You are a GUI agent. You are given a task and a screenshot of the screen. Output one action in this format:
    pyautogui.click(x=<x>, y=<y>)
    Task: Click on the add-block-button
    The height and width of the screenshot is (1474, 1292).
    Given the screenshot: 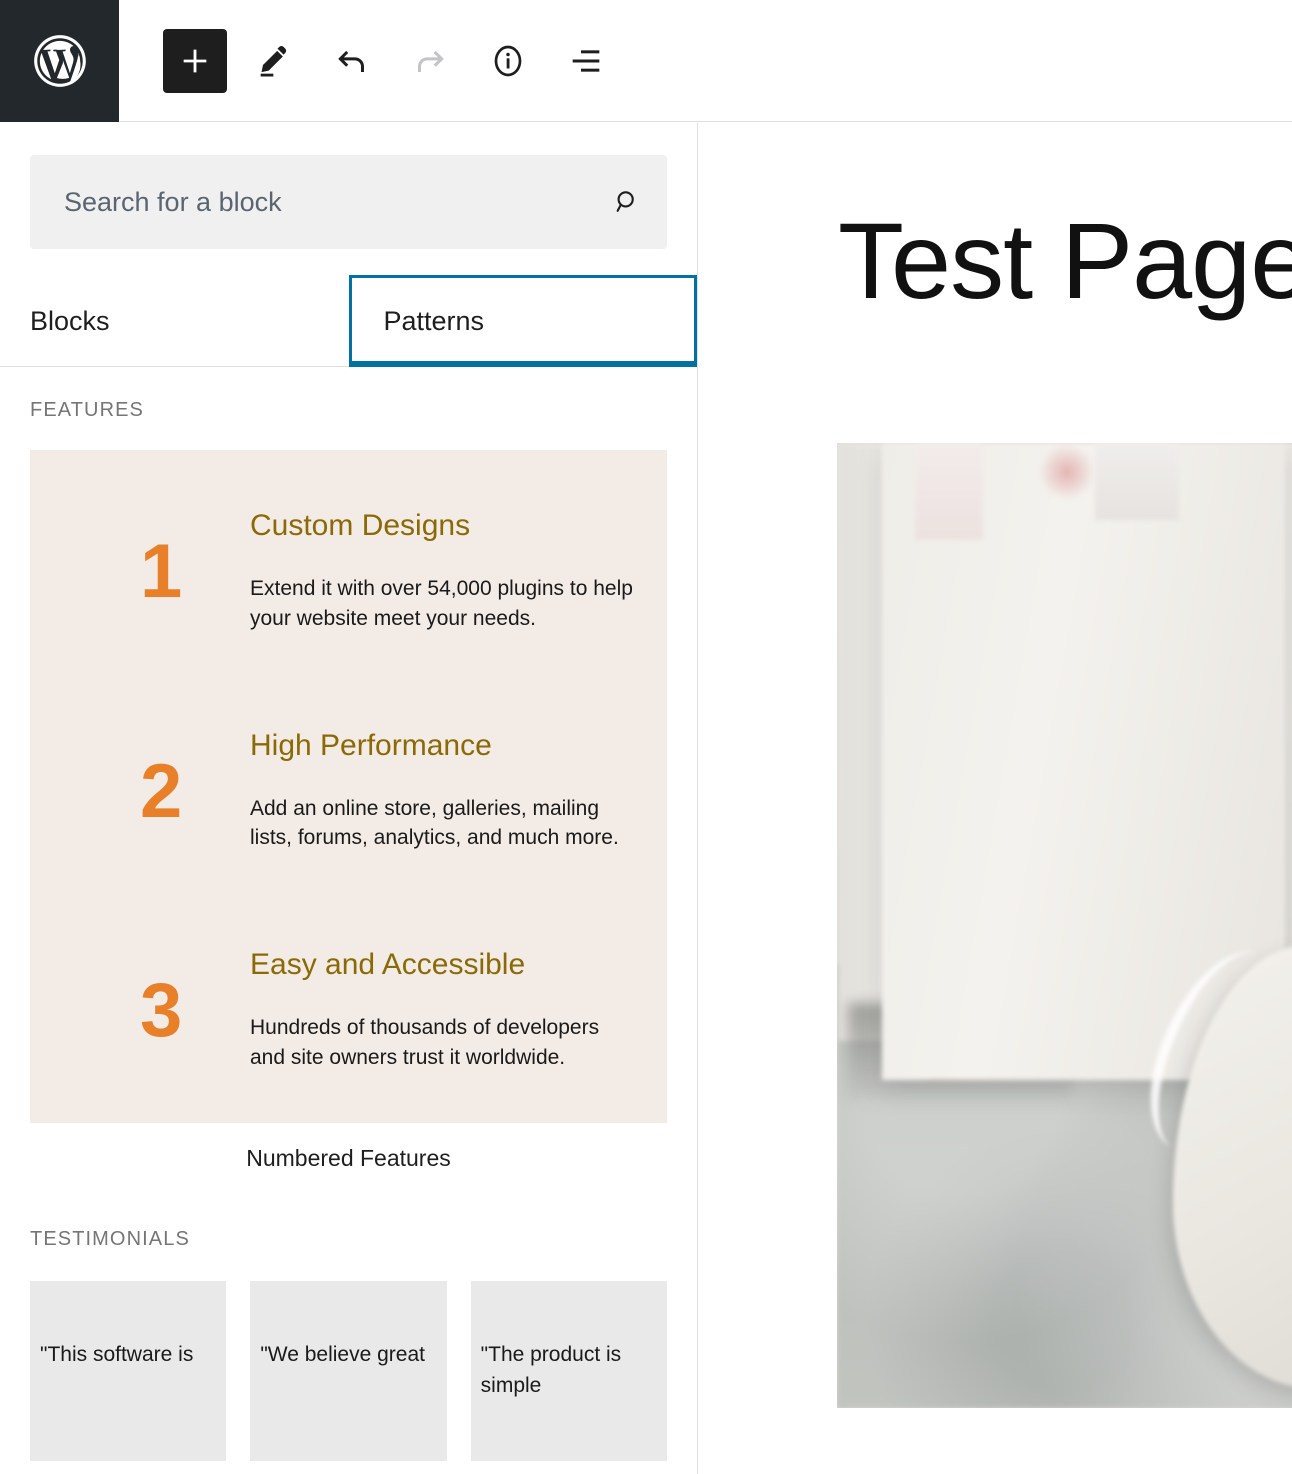 What is the action you would take?
    pyautogui.click(x=195, y=60)
    